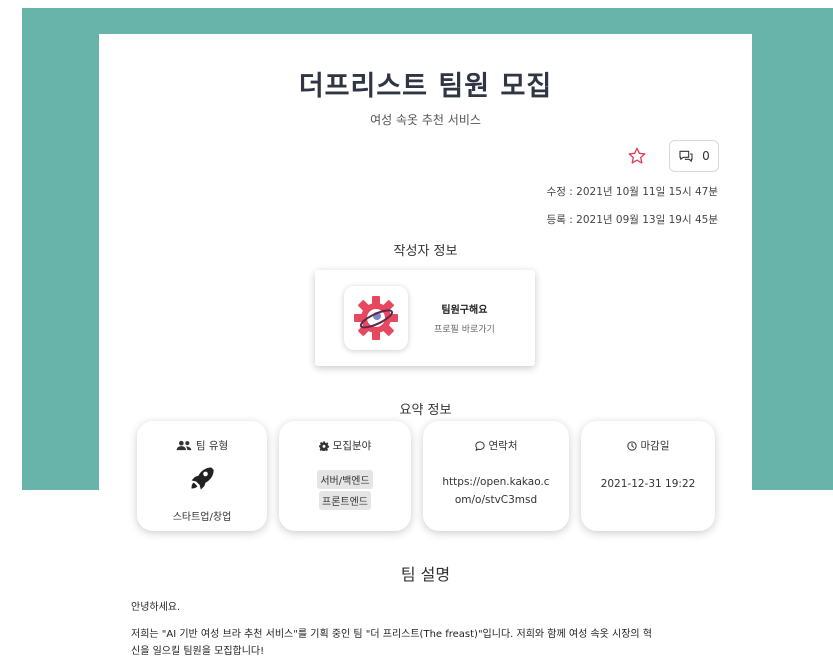  Describe the element at coordinates (655, 446) in the screenshot. I see `deadline-label: 마감일` at that location.